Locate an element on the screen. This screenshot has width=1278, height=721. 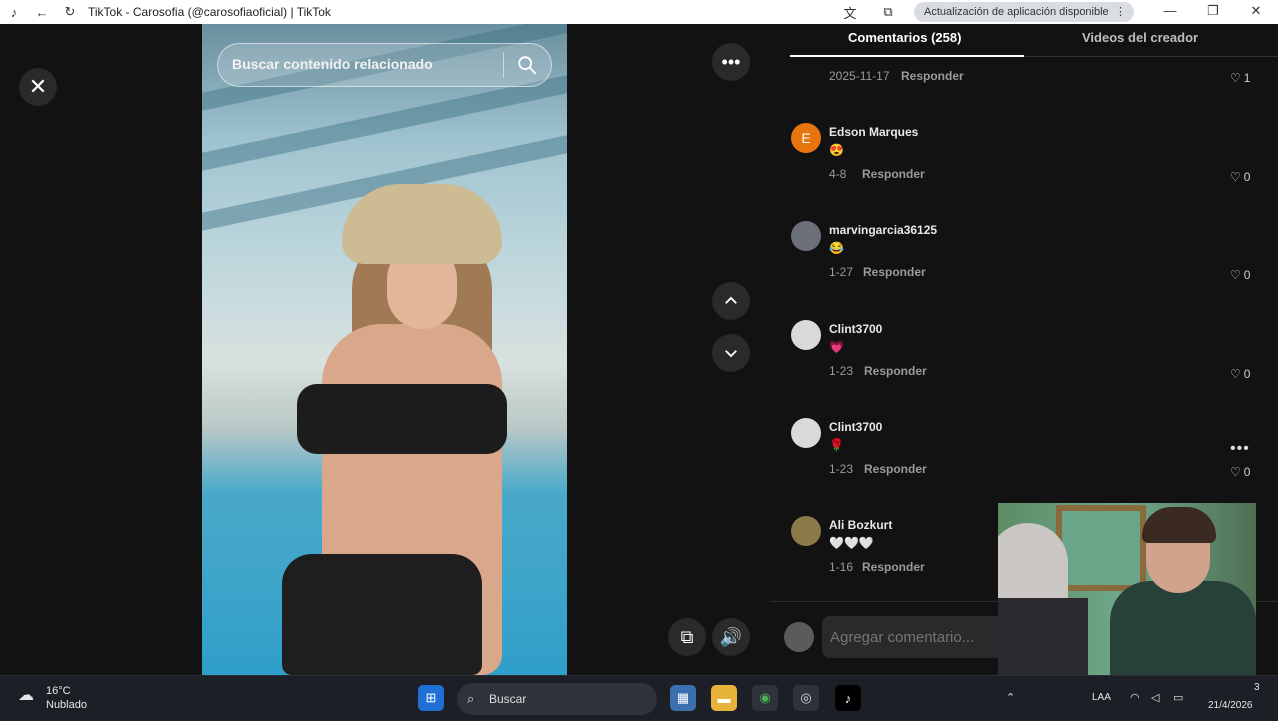
file-explorer-icon: ▬ is located at coordinates (724, 698).